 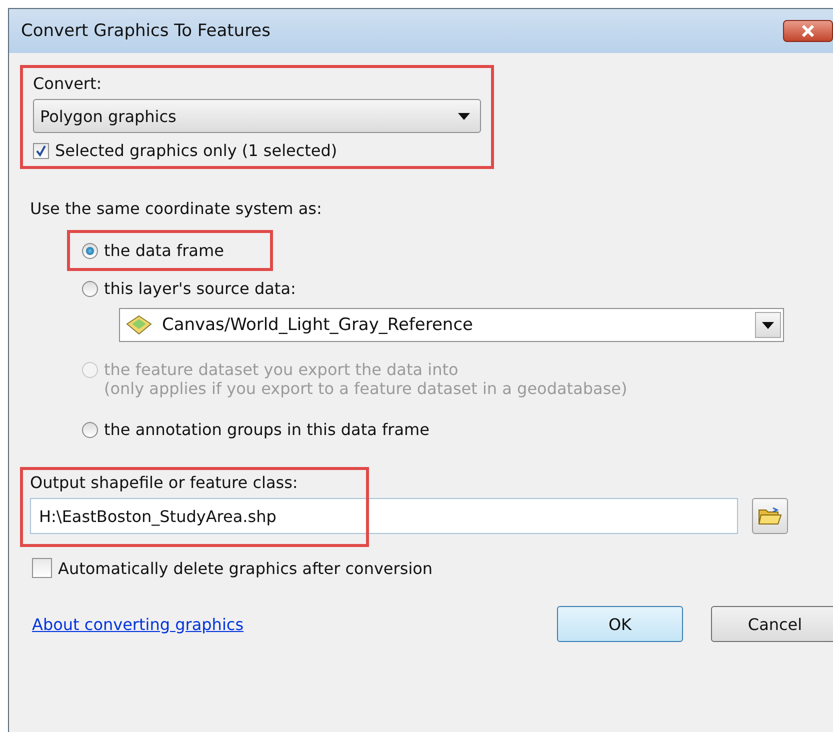 I want to click on layer-icon, so click(x=139, y=325).